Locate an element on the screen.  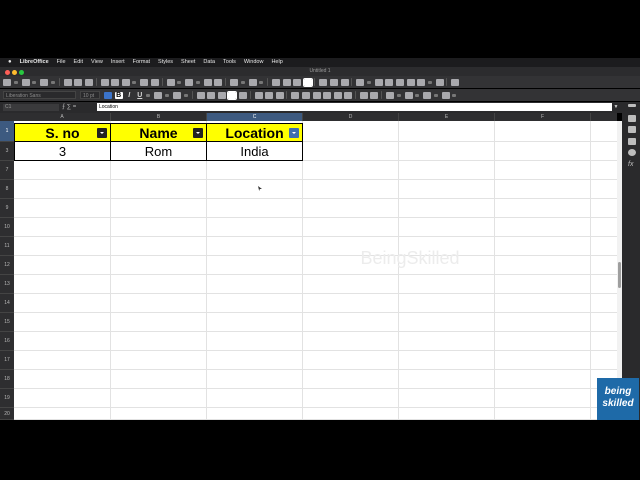
row-header: 20 is located at coordinates (7, 414).